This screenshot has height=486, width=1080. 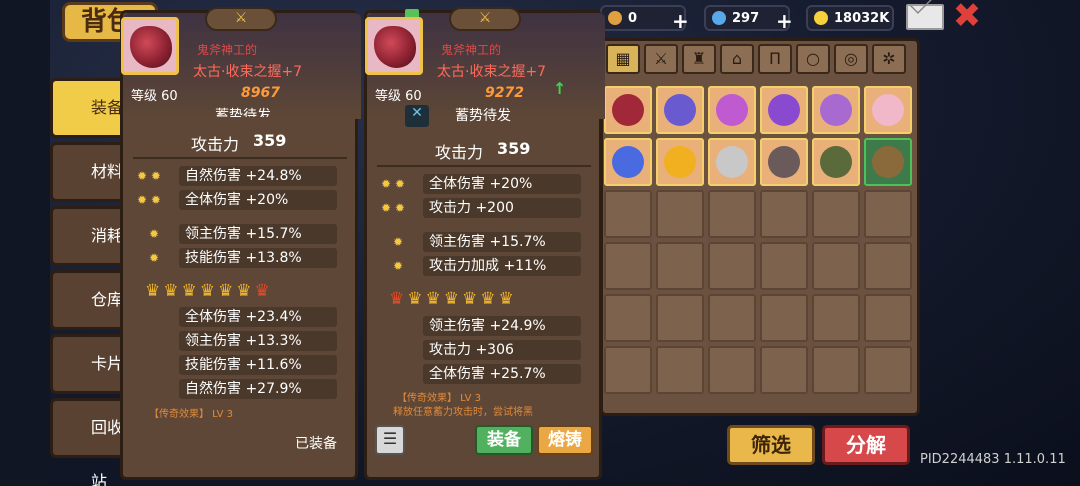 What do you see at coordinates (504, 440) in the screenshot?
I see `equip-button: 装备` at bounding box center [504, 440].